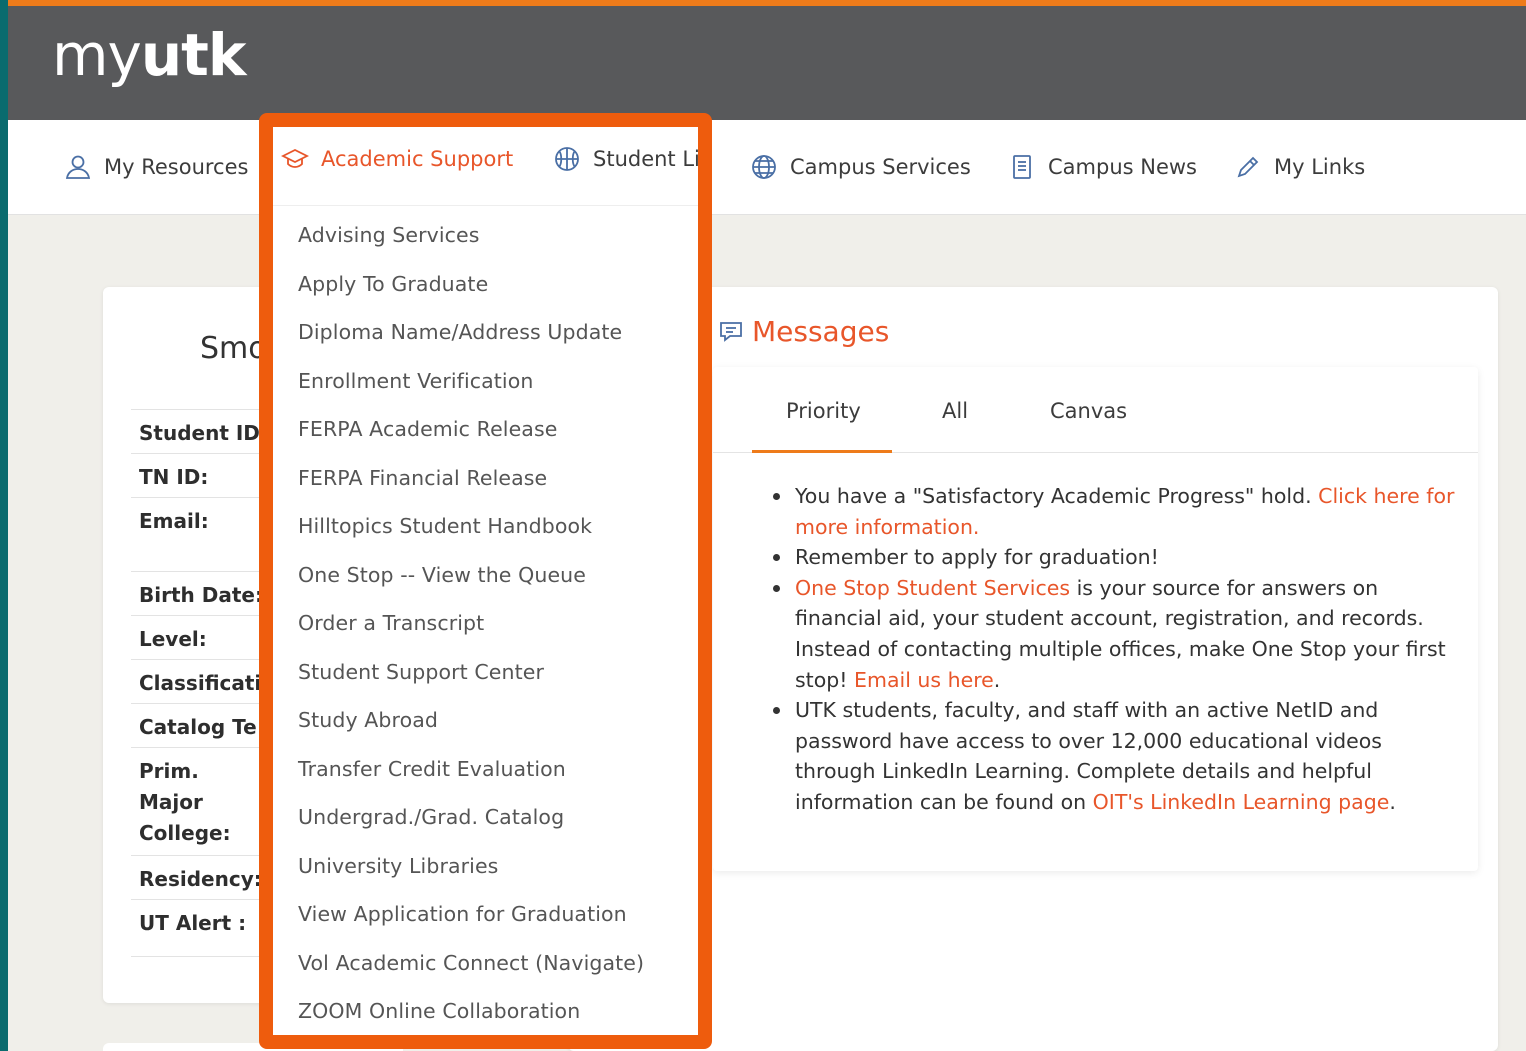  Describe the element at coordinates (803, 331) in the screenshot. I see `messages-heading: Messages` at that location.